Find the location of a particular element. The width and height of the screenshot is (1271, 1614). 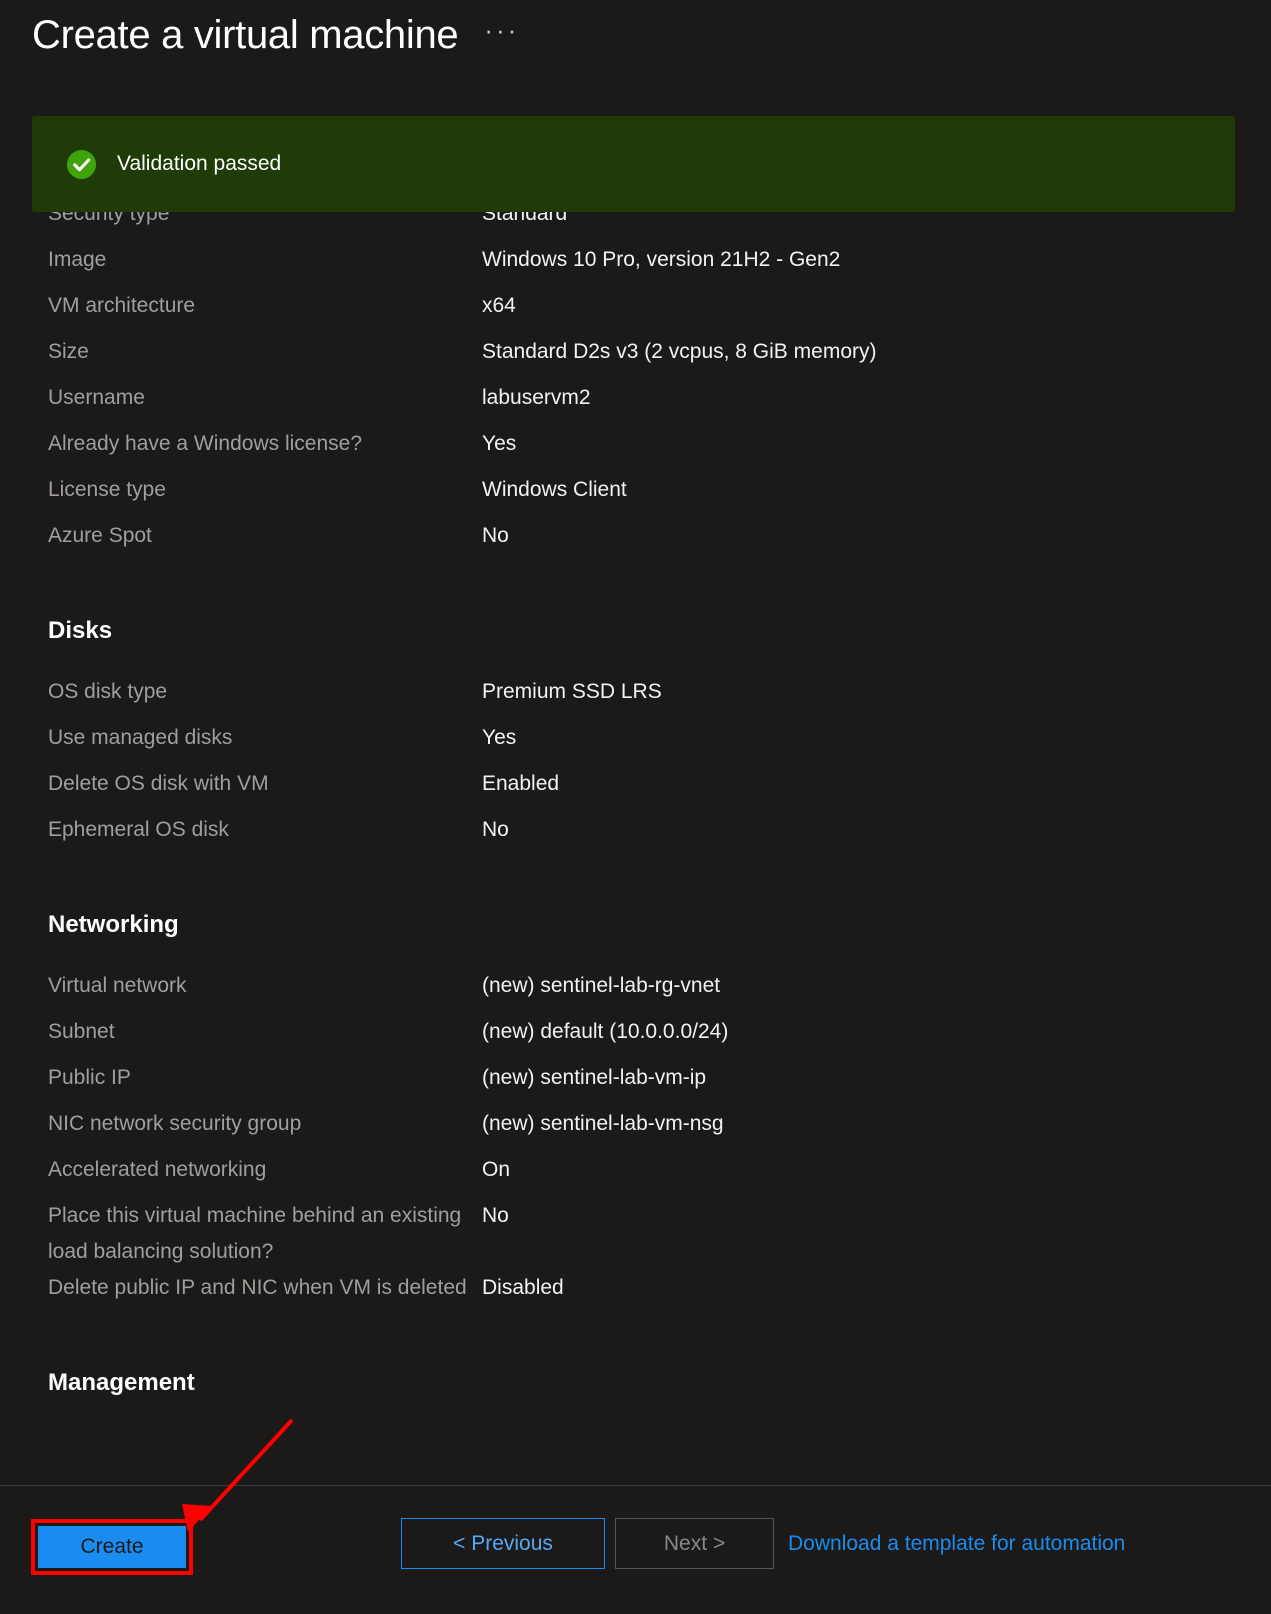

summary-row-label: Use managed disks is located at coordinates (140, 737).